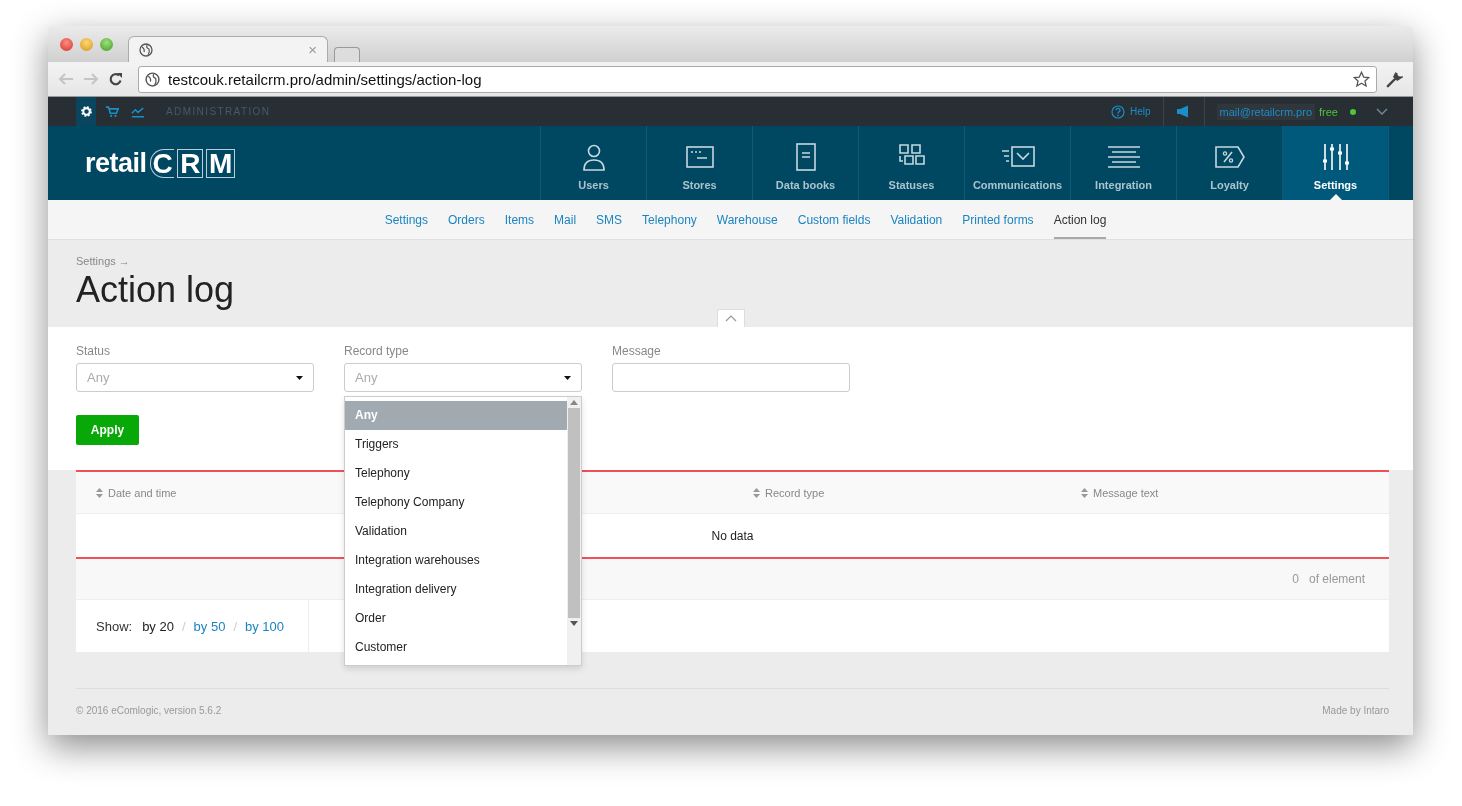 This screenshot has width=1462, height=806. Describe the element at coordinates (795, 492) in the screenshot. I see `column-header: Record type` at that location.